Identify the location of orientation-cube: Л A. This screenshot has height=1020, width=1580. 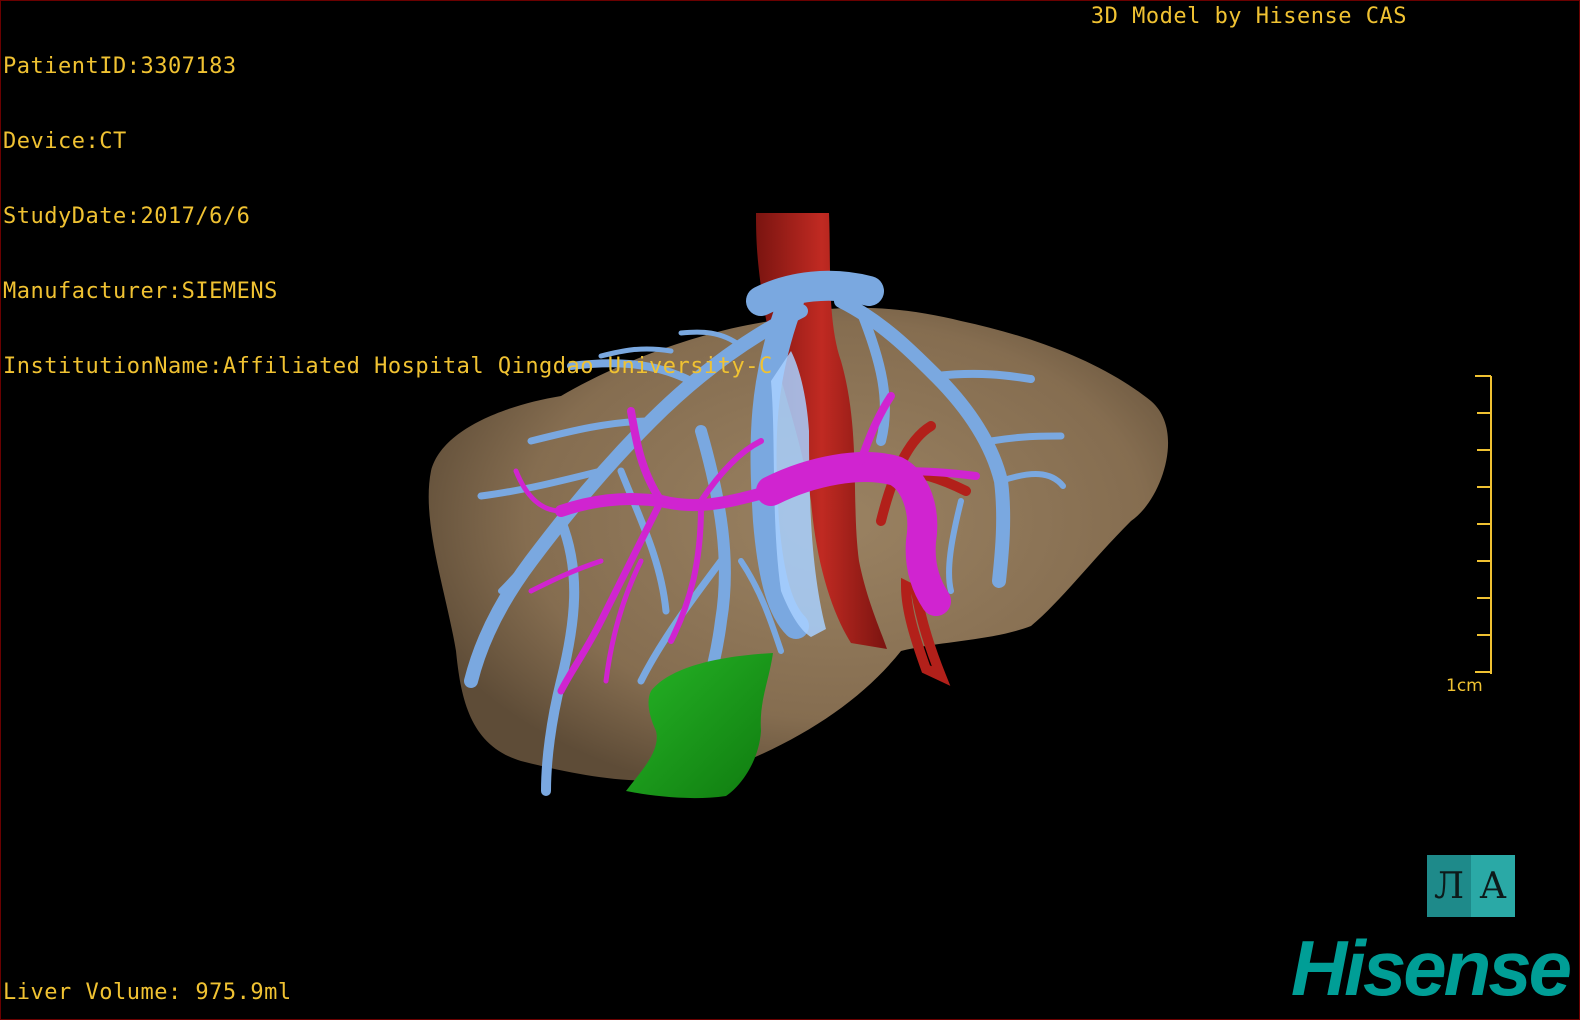
(1471, 886).